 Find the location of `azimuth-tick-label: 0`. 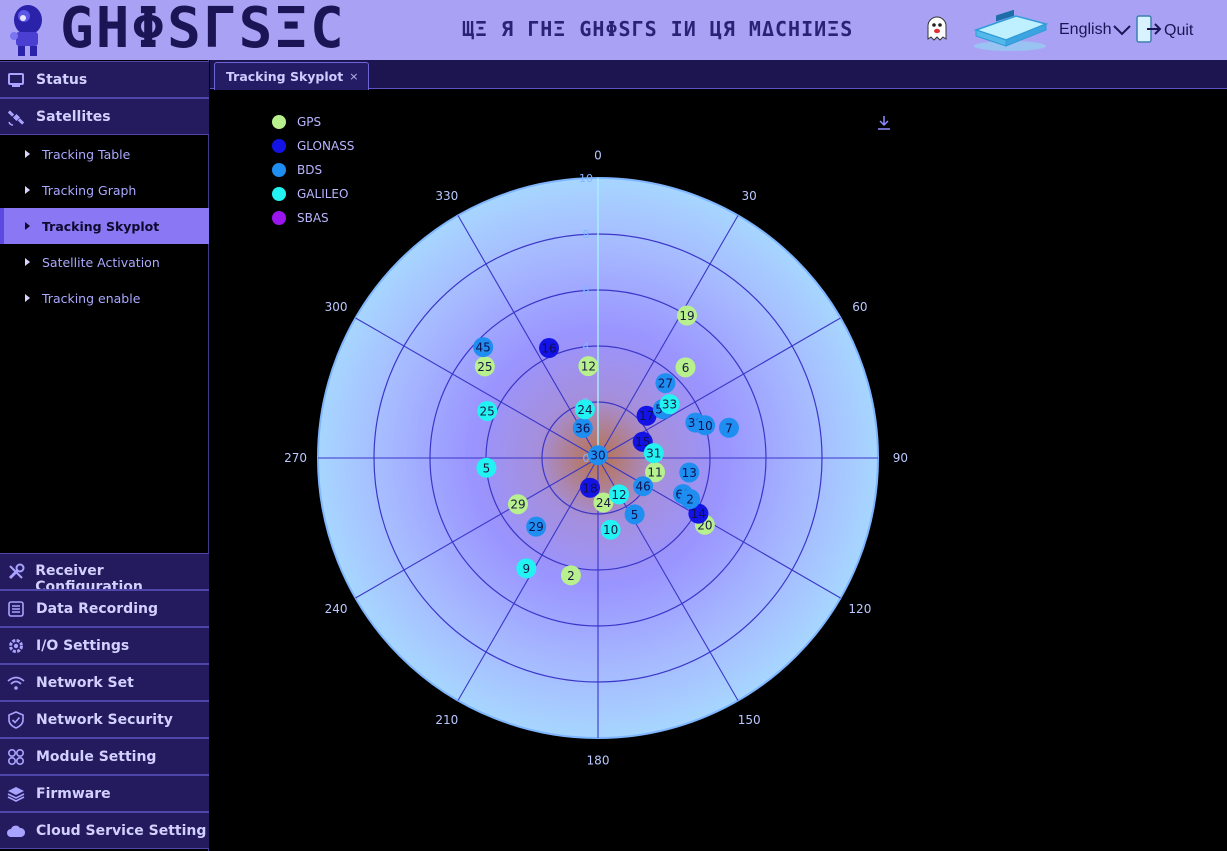

azimuth-tick-label: 0 is located at coordinates (598, 156).